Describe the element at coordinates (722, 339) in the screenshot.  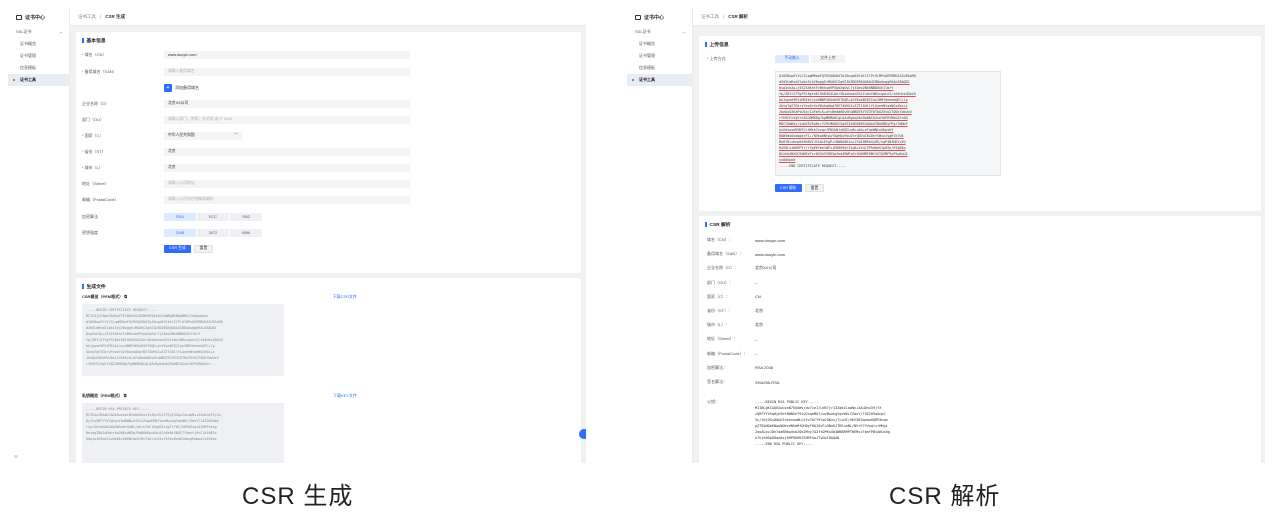
I see `result-label: 地址（Street）：` at that location.